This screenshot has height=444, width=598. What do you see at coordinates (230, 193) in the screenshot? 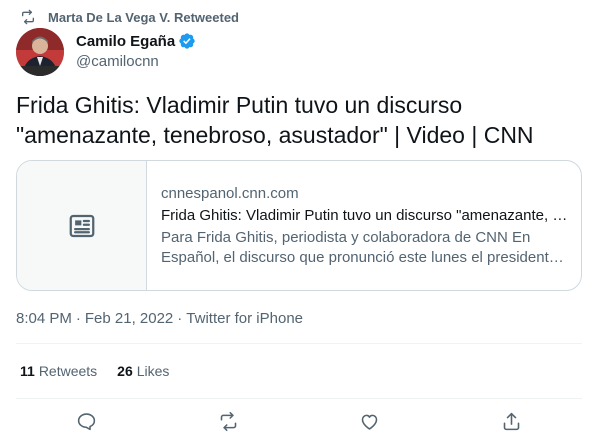
I see `card-domain: cnnespanol.cnn.com` at bounding box center [230, 193].